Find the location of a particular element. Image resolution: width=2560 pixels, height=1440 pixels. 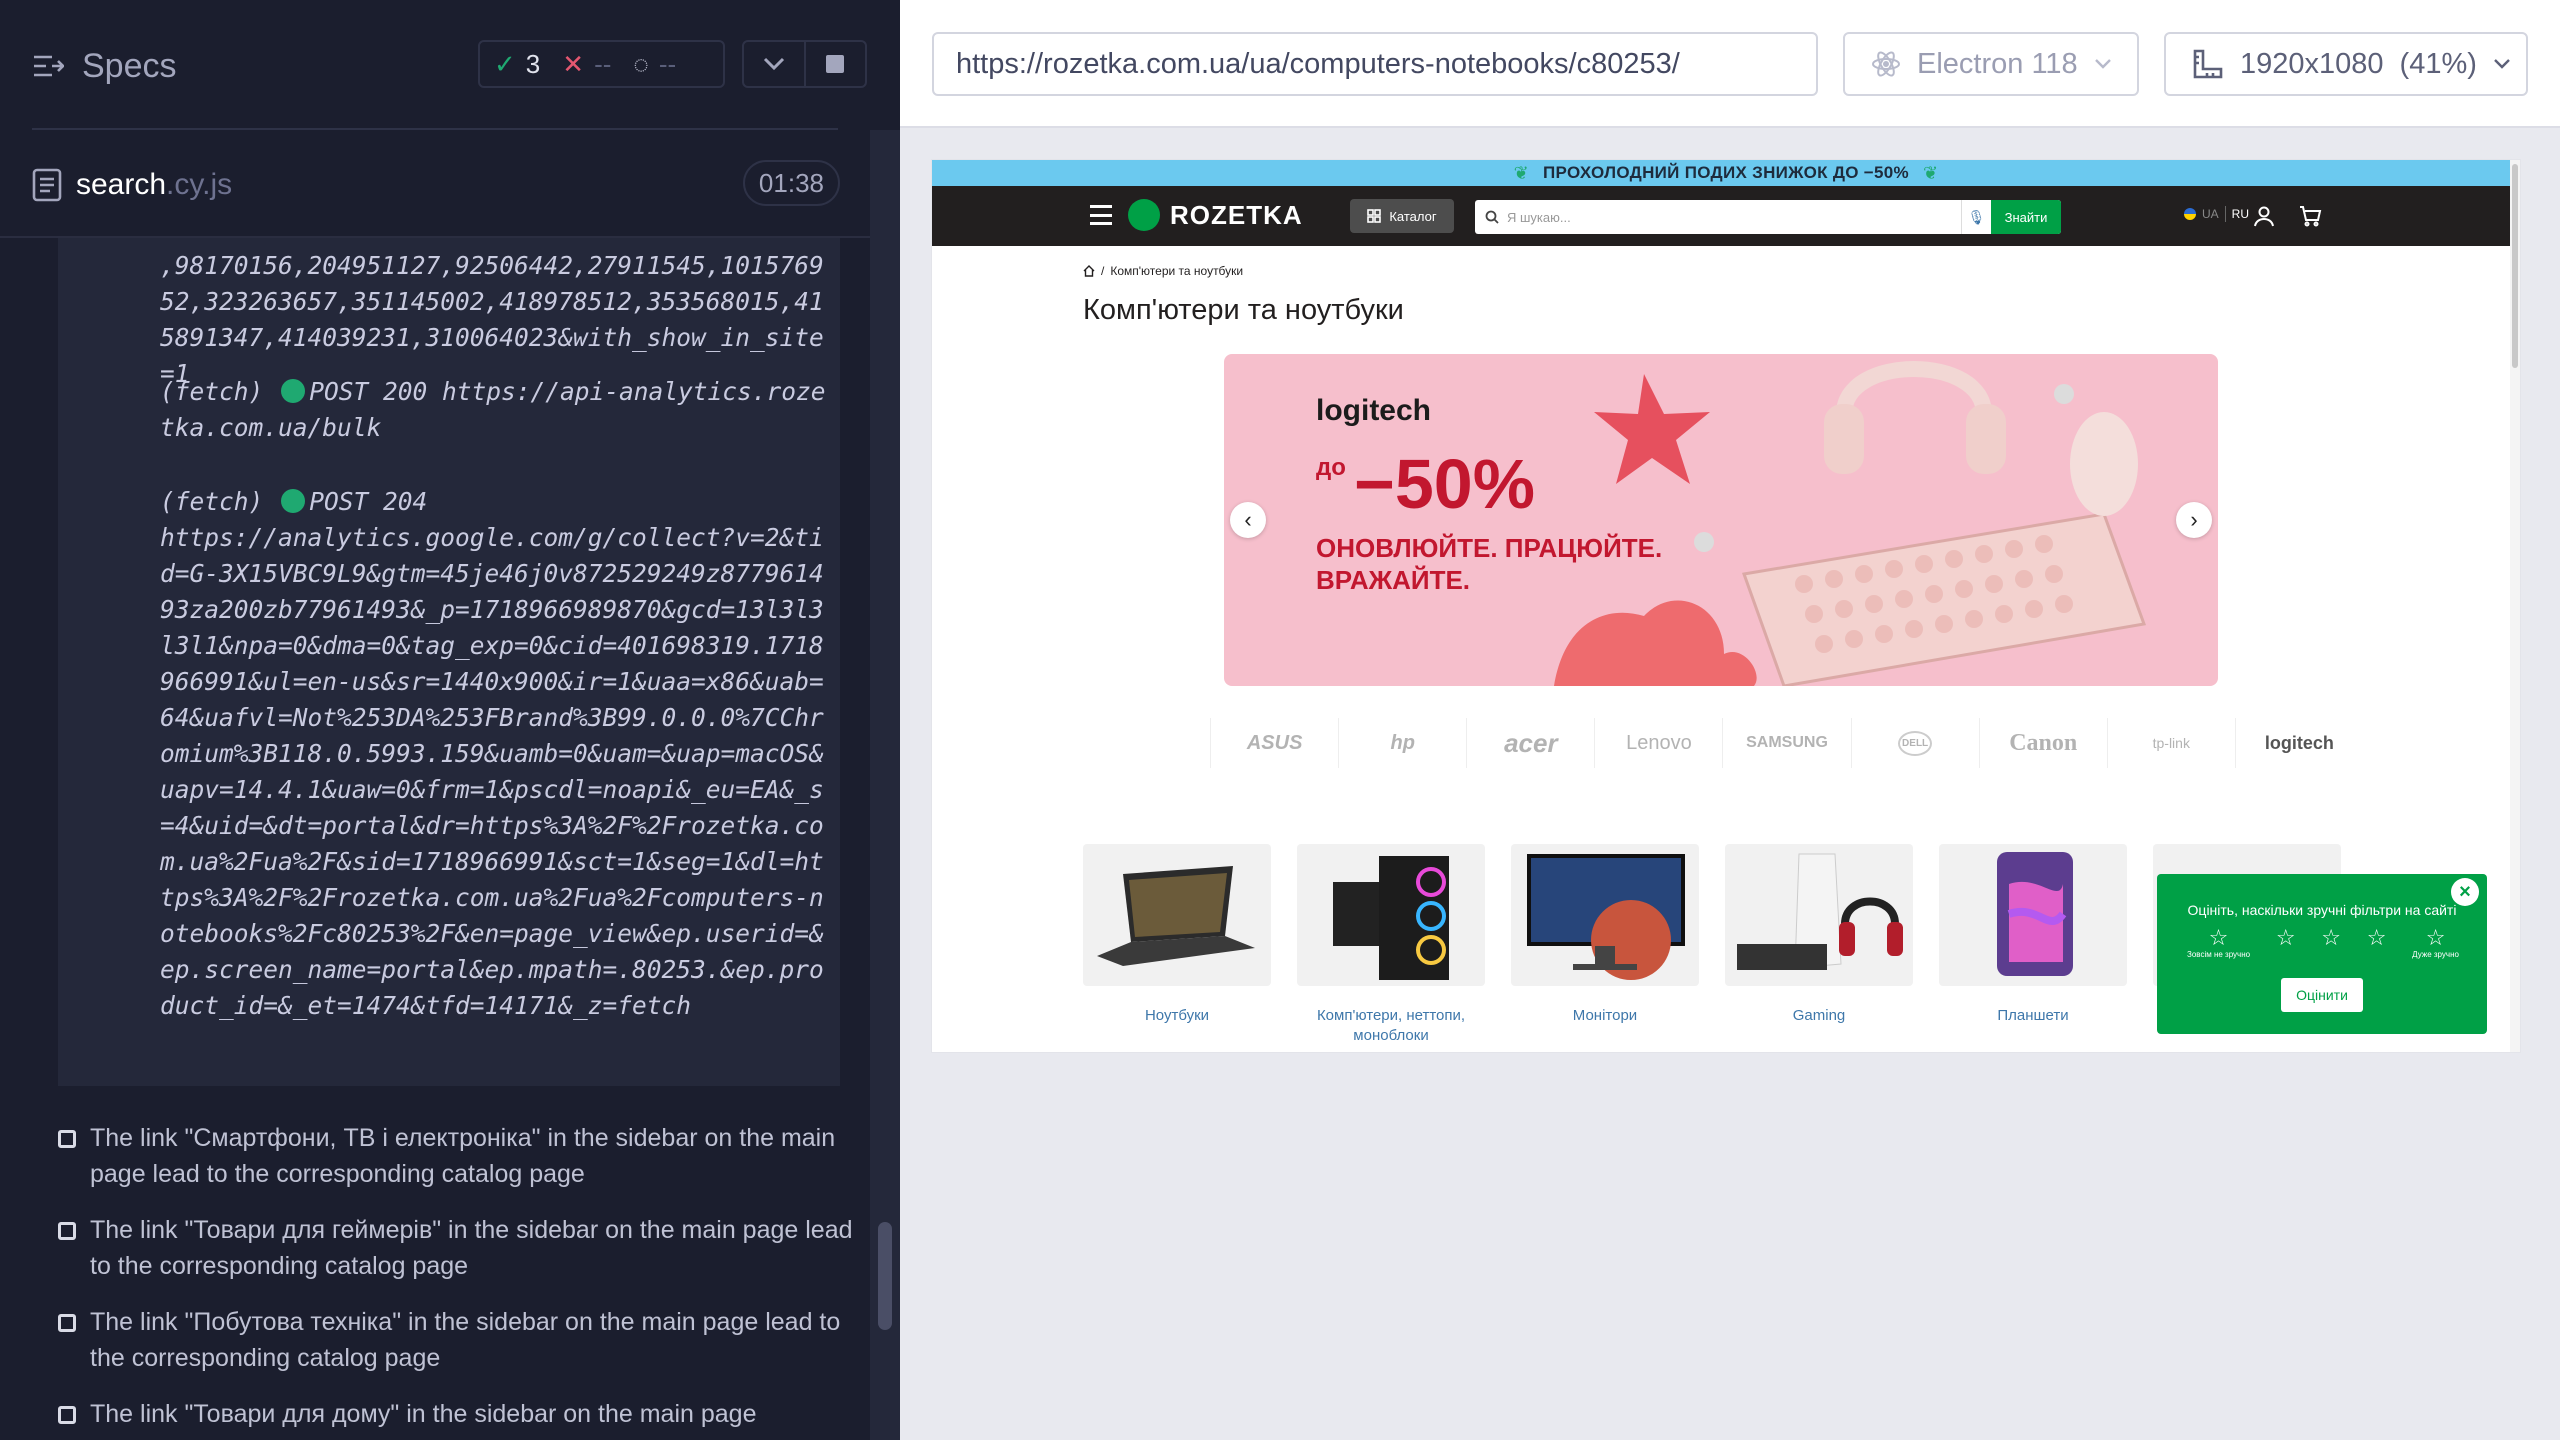

collapse-button is located at coordinates (774, 64).